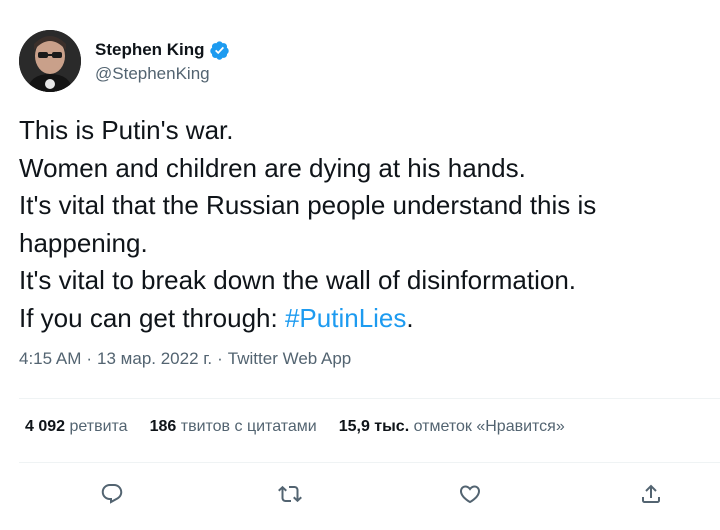 Image resolution: width=720 pixels, height=530 pixels. I want to click on reply-icon, so click(112, 494).